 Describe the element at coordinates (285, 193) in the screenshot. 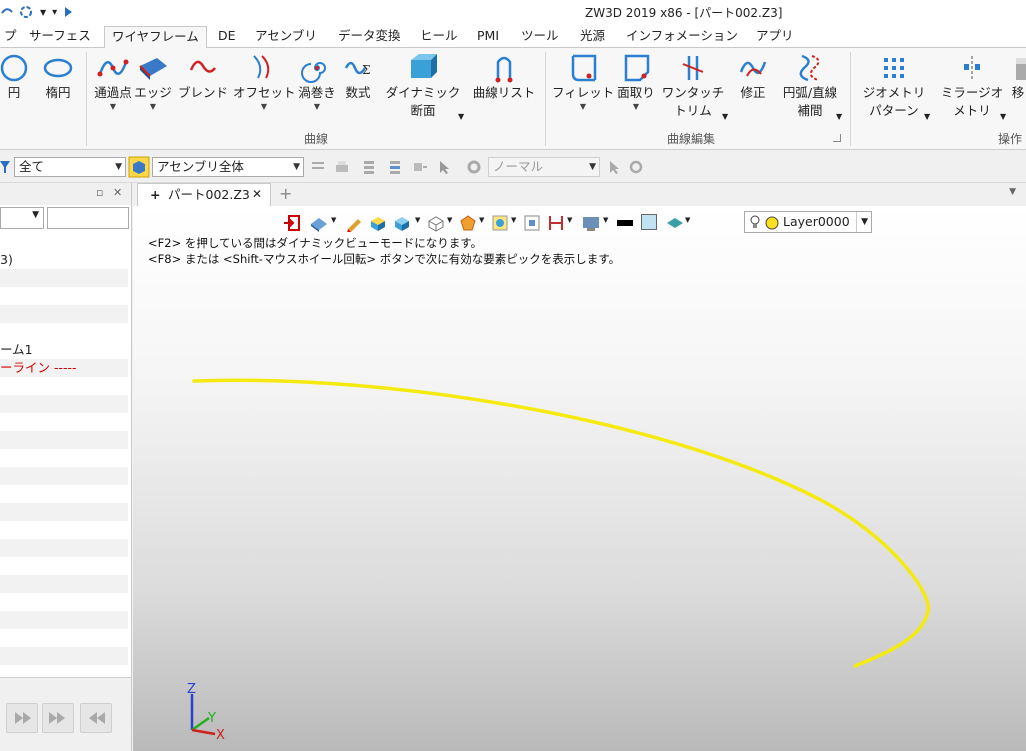

I see `new-tab-icon: +` at that location.